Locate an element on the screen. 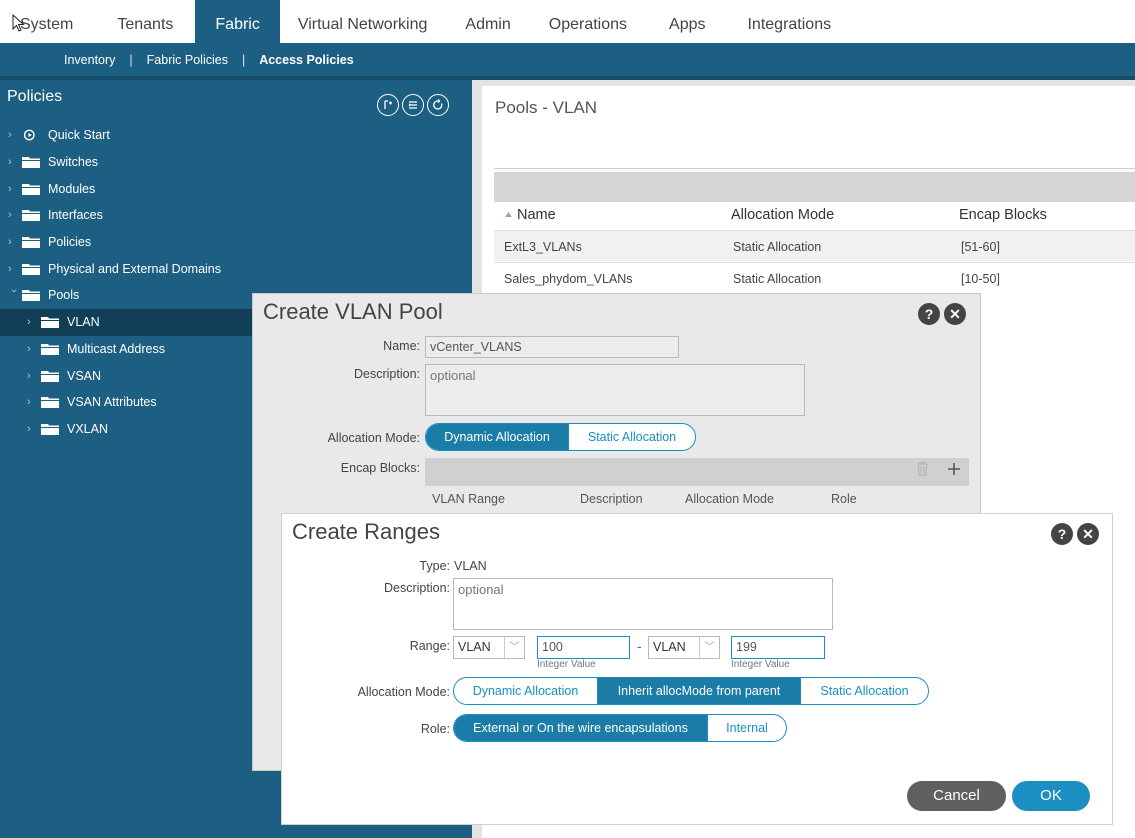  tree-item-policies: › Policies is located at coordinates (233, 242).